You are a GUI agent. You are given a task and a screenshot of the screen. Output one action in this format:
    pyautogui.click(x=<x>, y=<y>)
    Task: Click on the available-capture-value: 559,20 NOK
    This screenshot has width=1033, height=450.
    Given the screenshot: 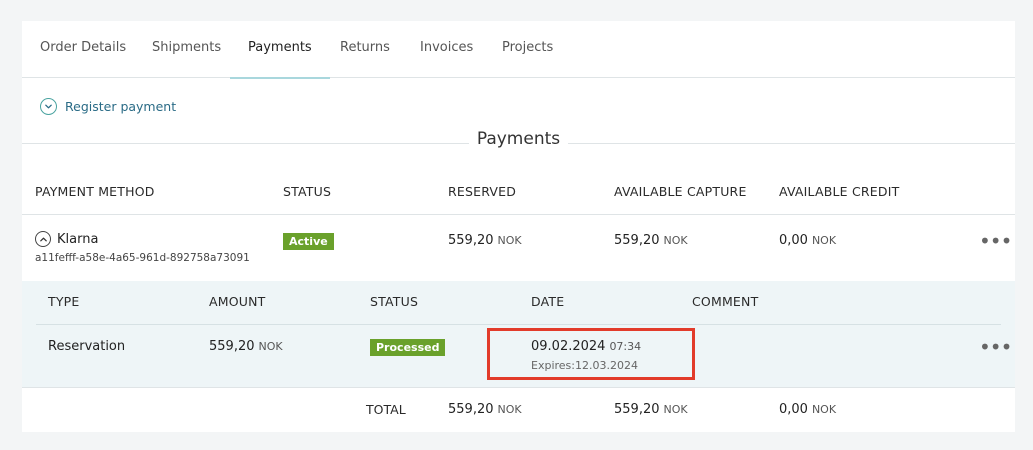 What is the action you would take?
    pyautogui.click(x=651, y=240)
    